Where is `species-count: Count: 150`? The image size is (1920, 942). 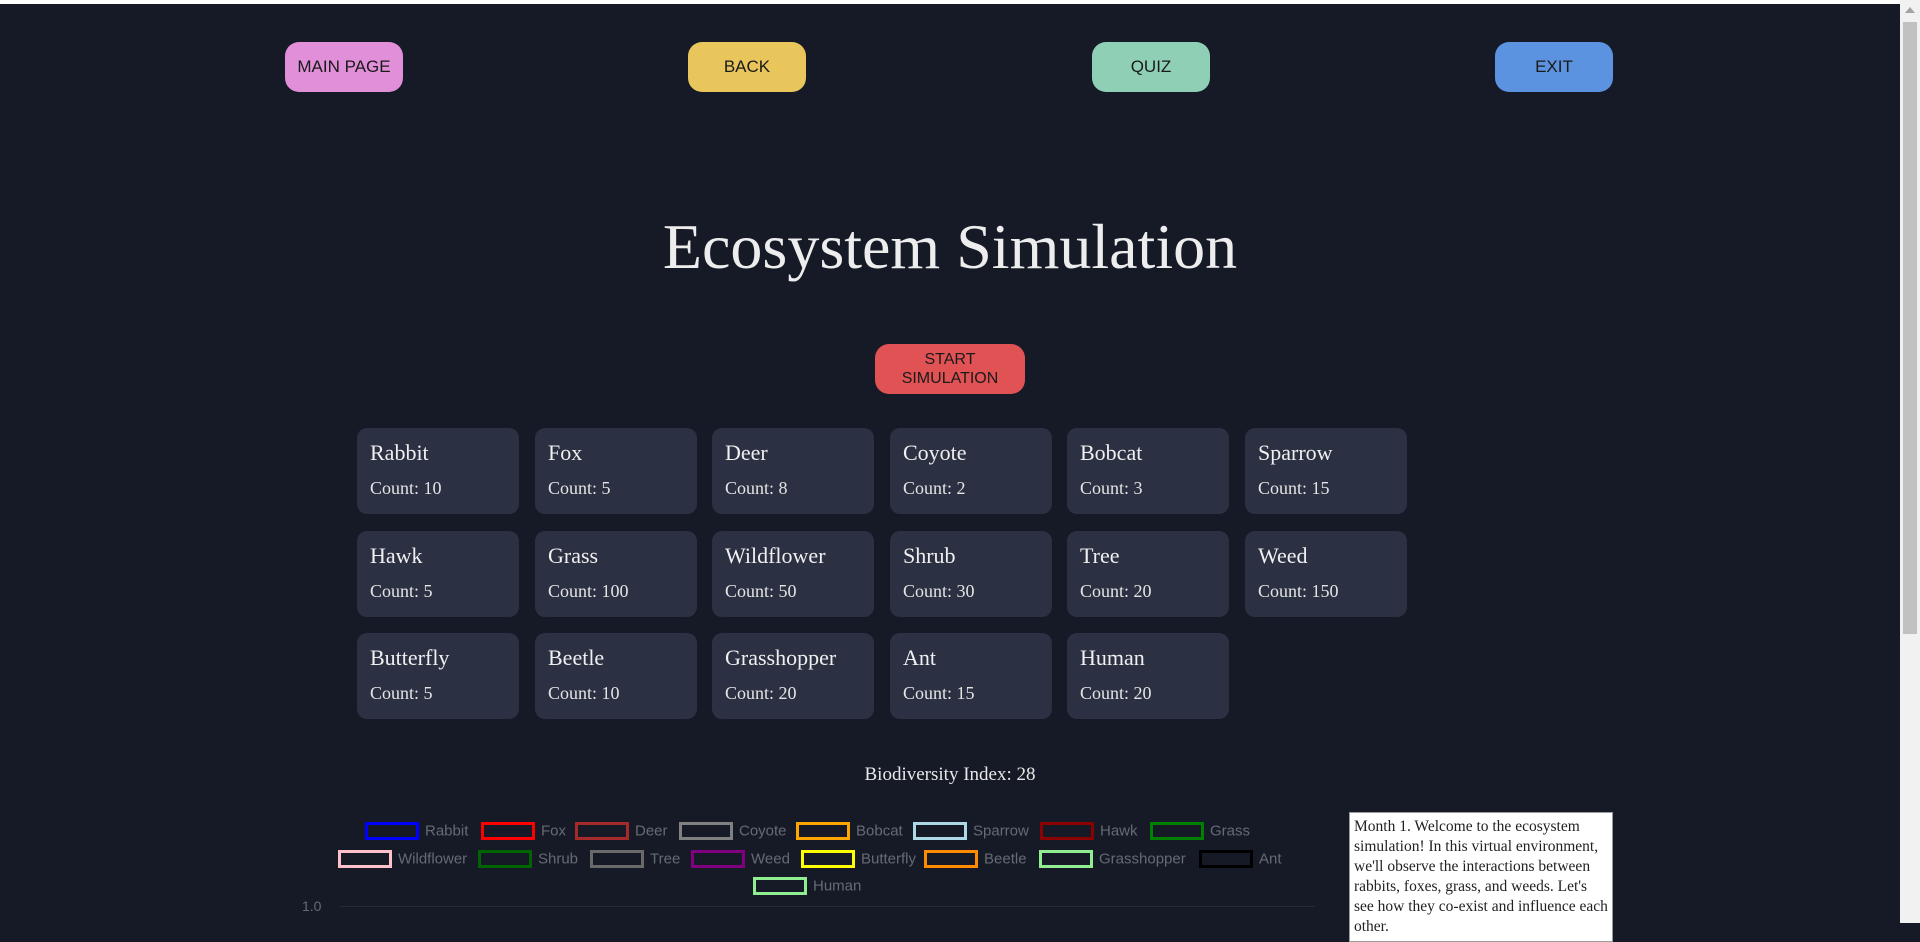
species-count: Count: 150 is located at coordinates (1298, 591).